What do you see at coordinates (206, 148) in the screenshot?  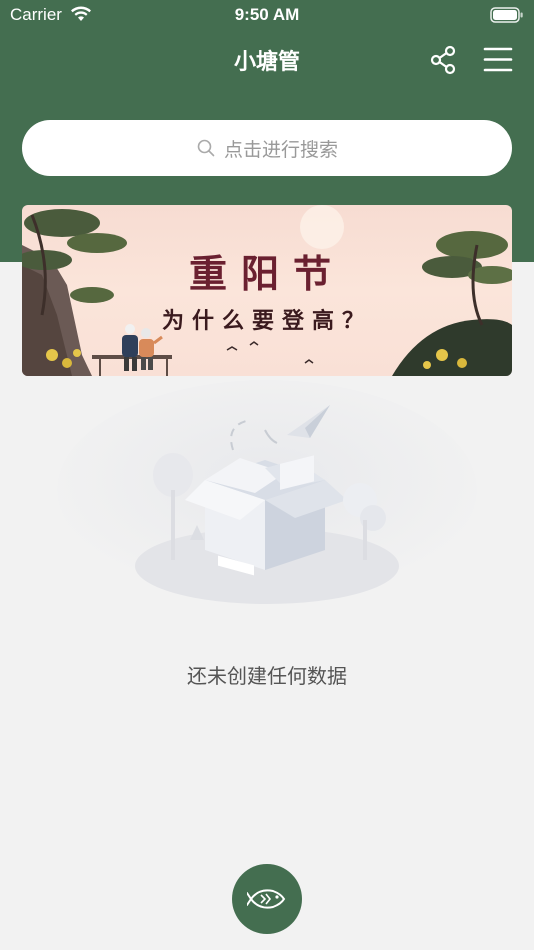 I see `search-icon` at bounding box center [206, 148].